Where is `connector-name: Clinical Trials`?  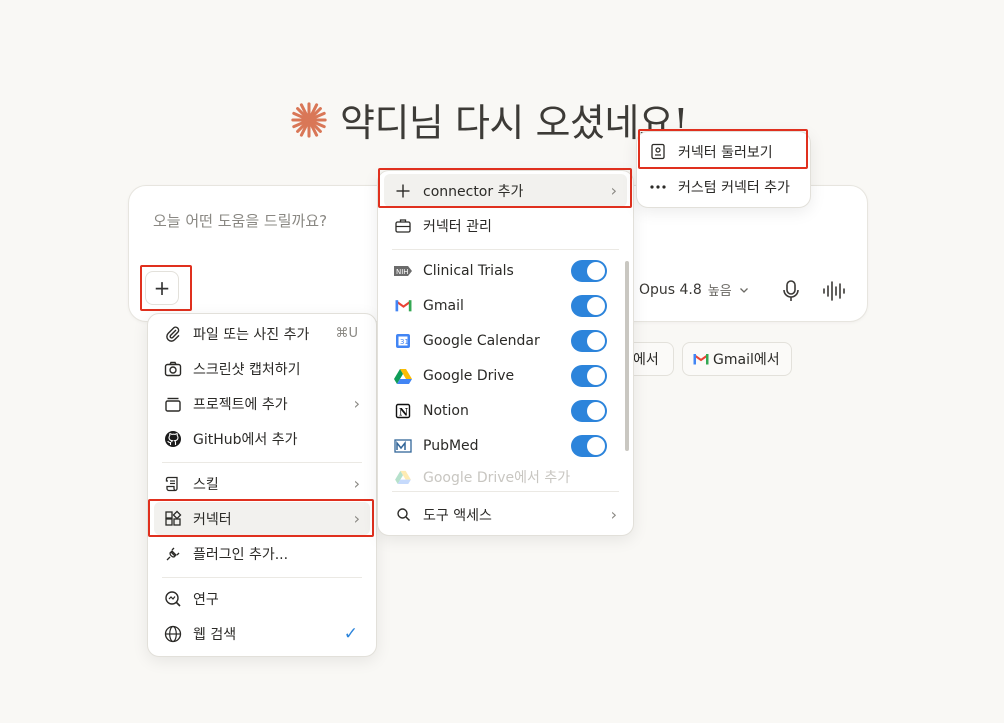
connector-name: Clinical Trials is located at coordinates (468, 270).